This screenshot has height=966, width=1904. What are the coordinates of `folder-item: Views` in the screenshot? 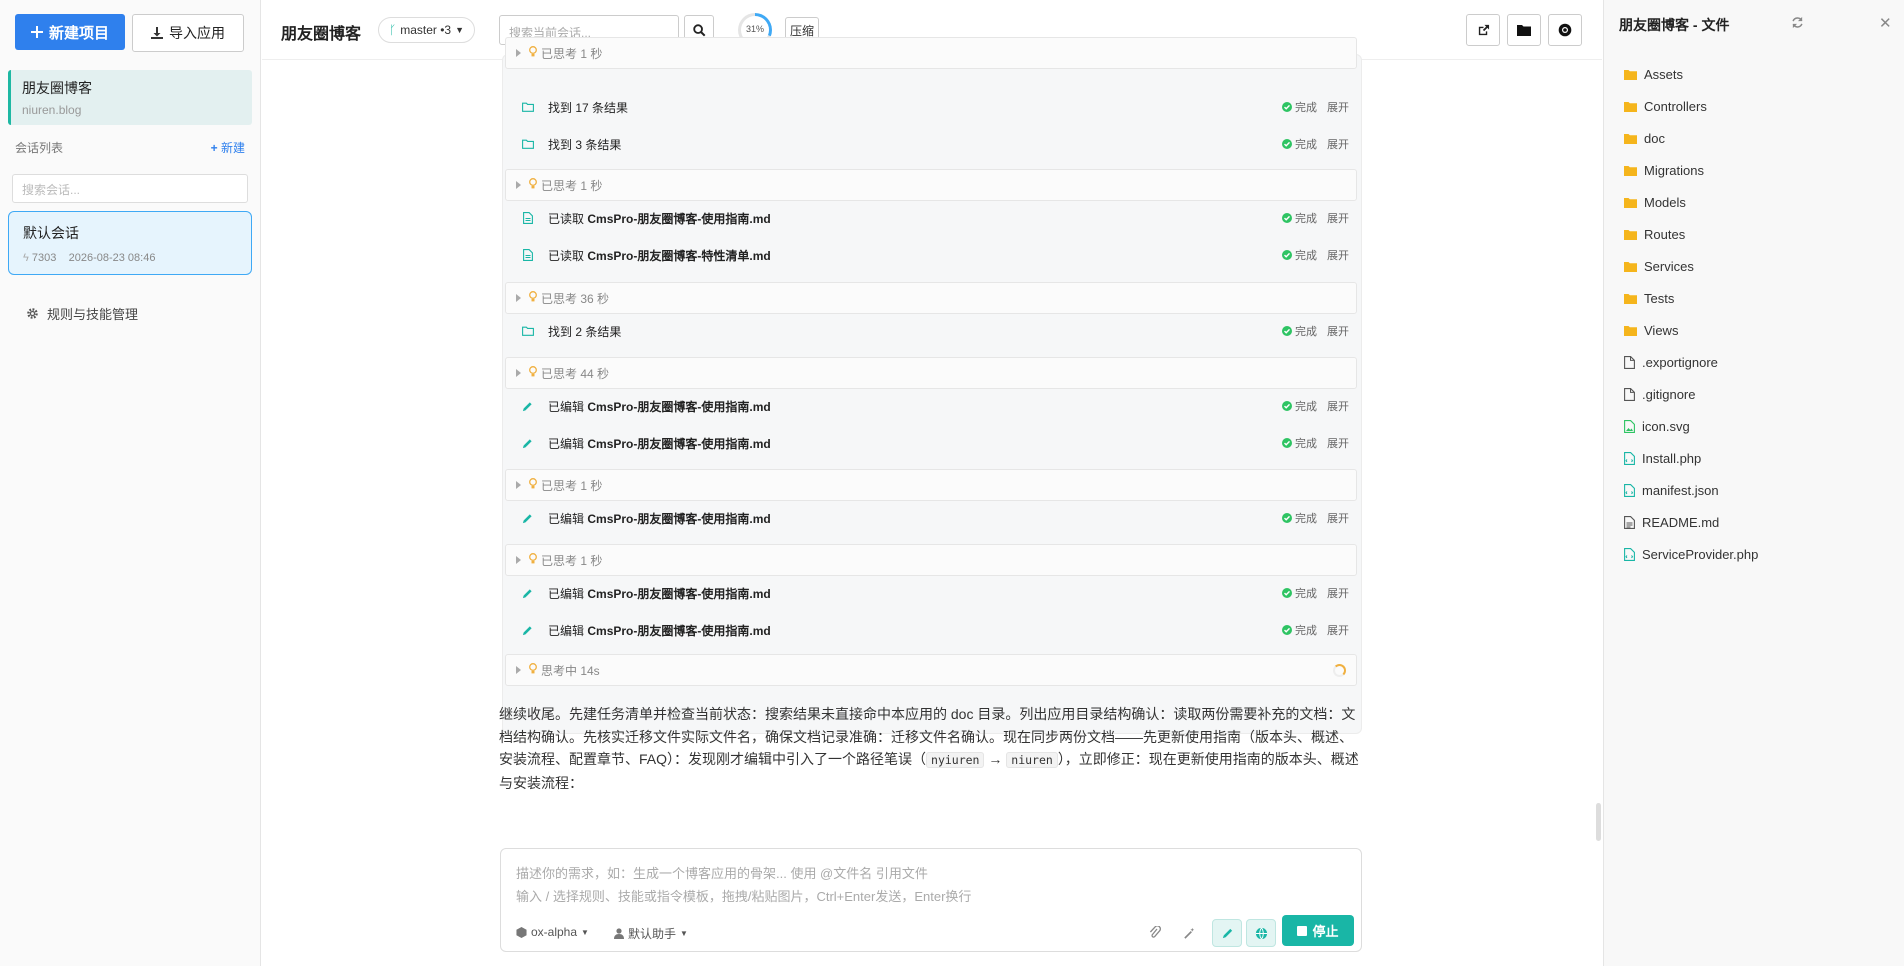 It's located at (1691, 330).